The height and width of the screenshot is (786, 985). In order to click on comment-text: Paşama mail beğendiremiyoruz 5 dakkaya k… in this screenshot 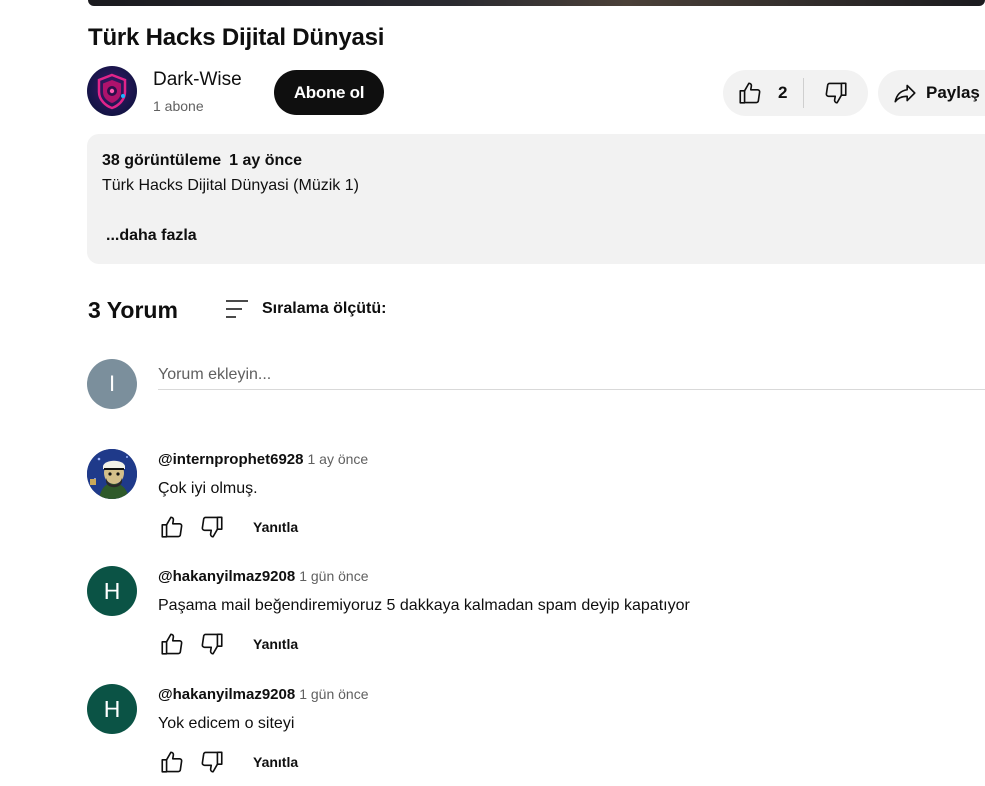, I will do `click(424, 605)`.